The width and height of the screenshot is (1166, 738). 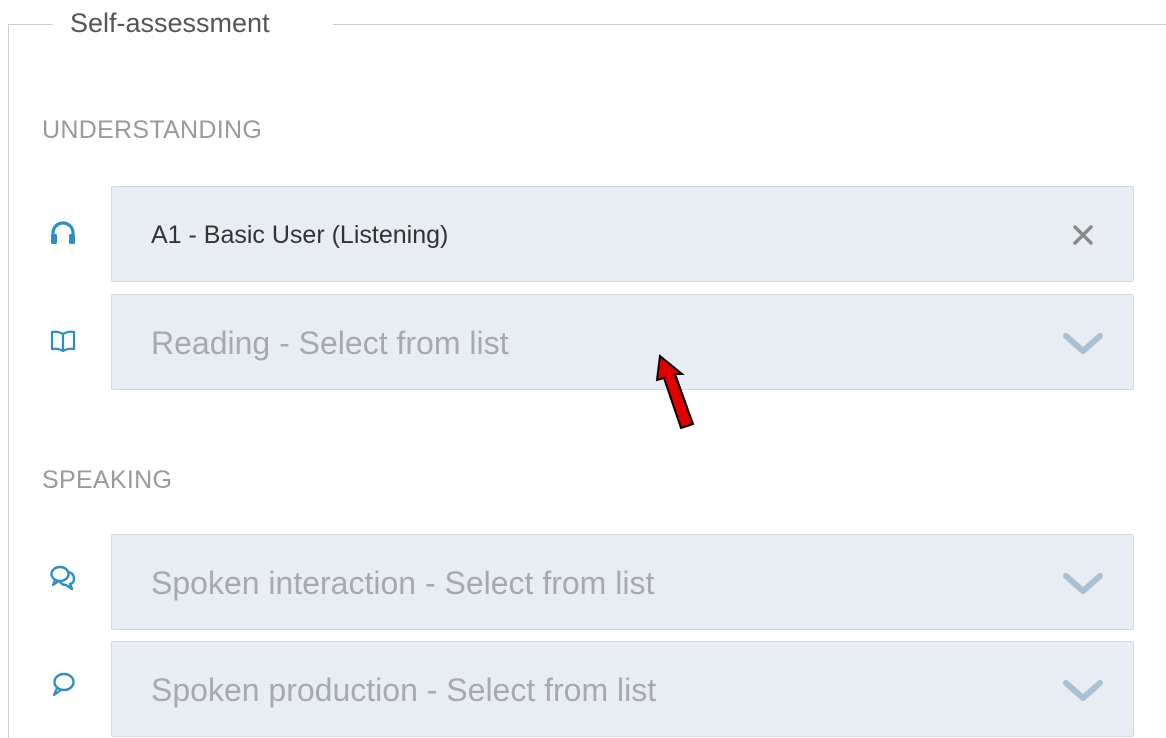 I want to click on chat-bubbles-icon, so click(x=63, y=578).